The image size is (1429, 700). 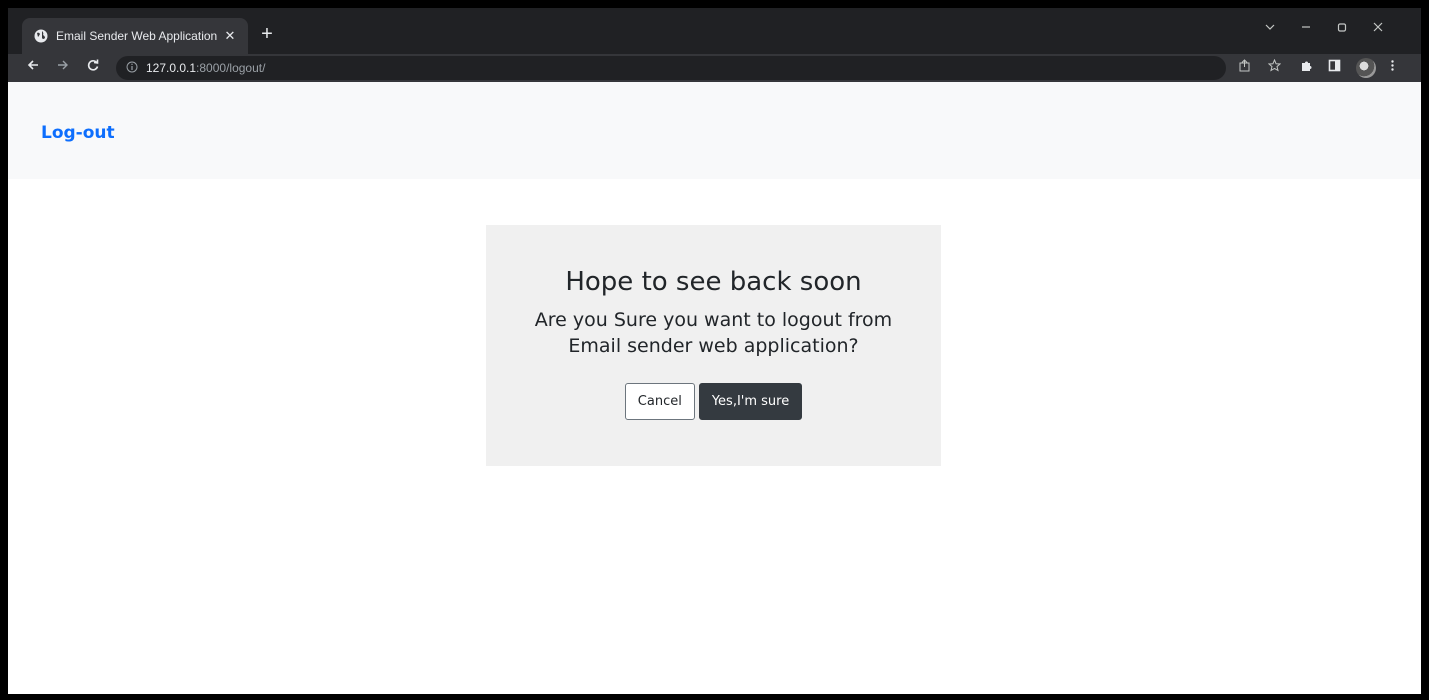 I want to click on url-path: :8000/logout/, so click(x=231, y=68).